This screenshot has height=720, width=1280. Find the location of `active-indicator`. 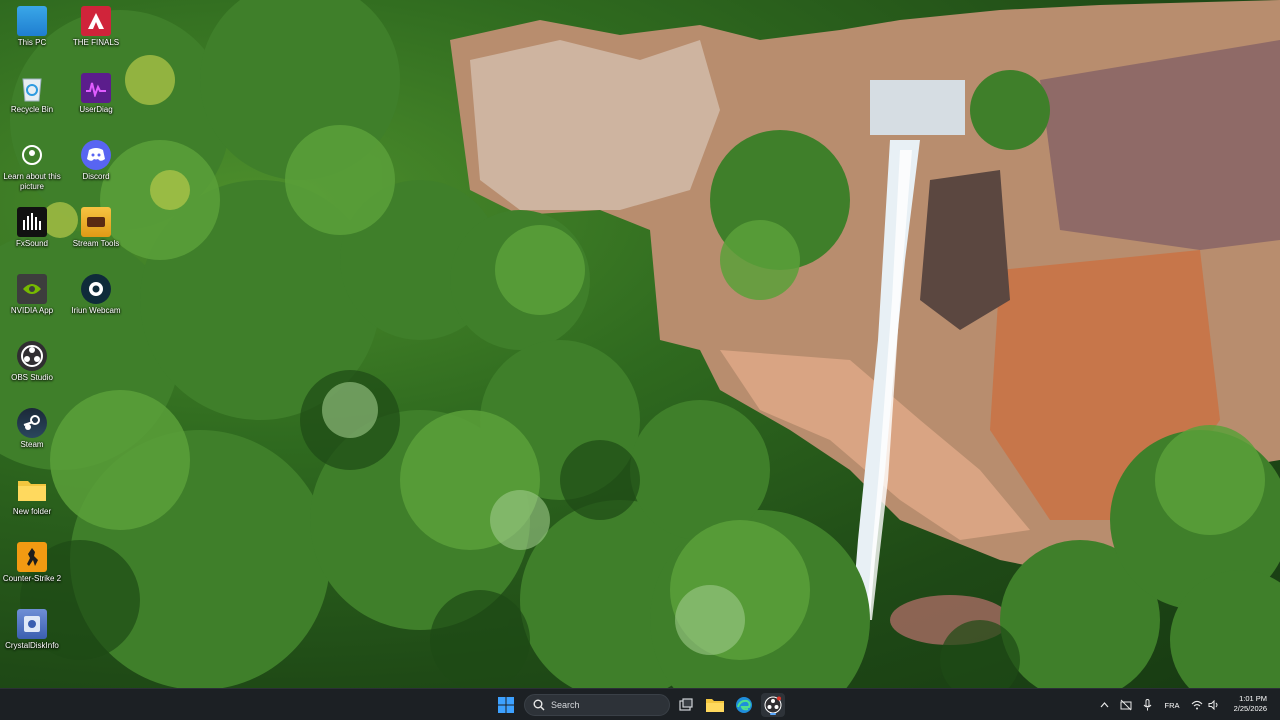

active-indicator is located at coordinates (773, 714).